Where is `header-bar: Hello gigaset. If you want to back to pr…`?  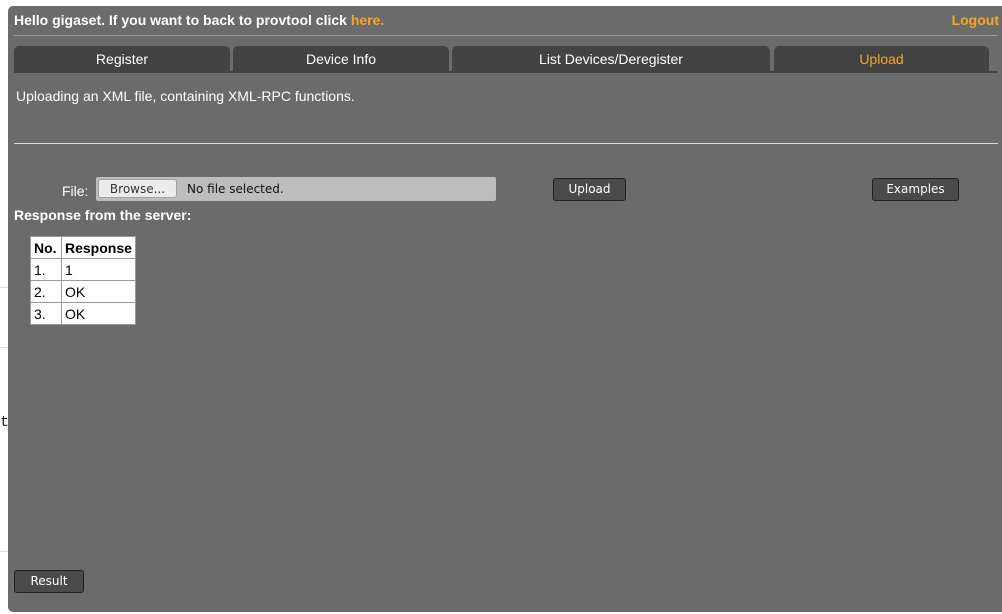
header-bar: Hello gigaset. If you want to back to pr… is located at coordinates (505, 20).